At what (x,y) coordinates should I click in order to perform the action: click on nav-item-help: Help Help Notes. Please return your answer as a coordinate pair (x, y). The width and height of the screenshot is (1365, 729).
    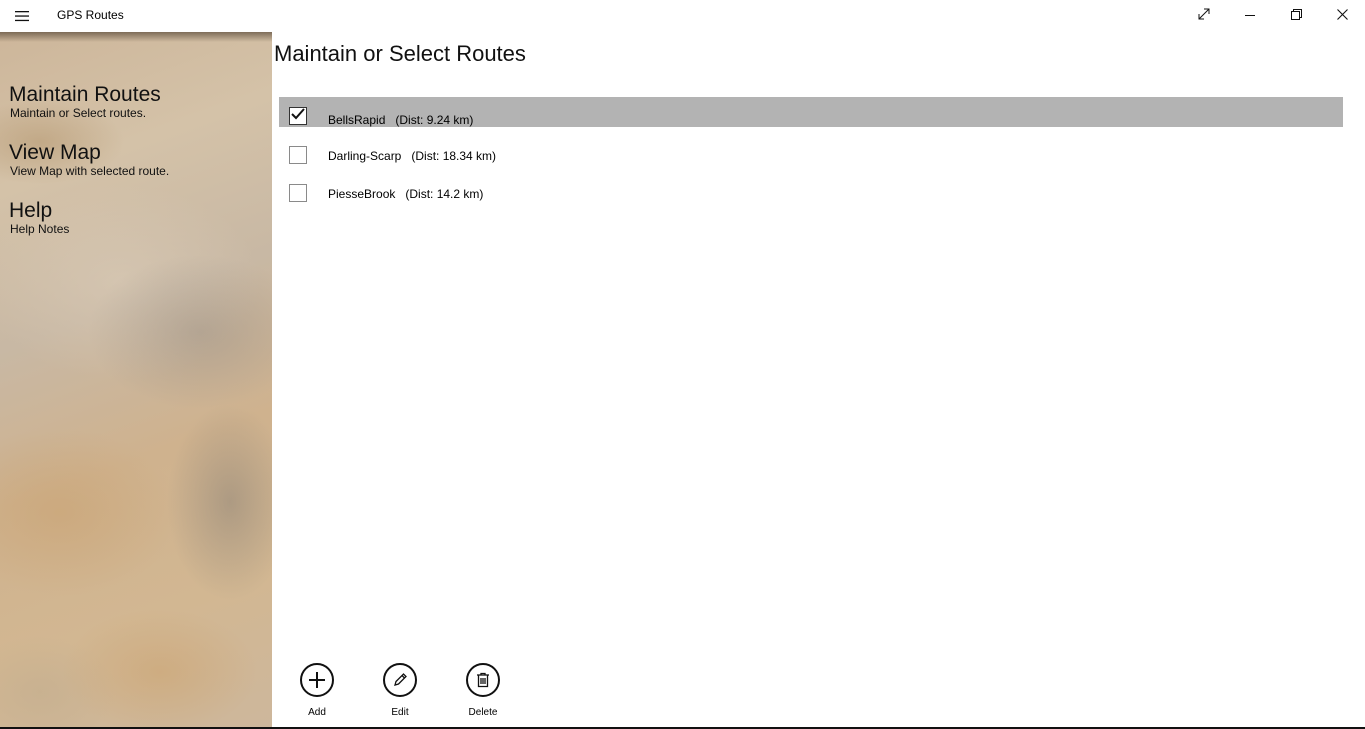
    Looking at the image, I should click on (136, 218).